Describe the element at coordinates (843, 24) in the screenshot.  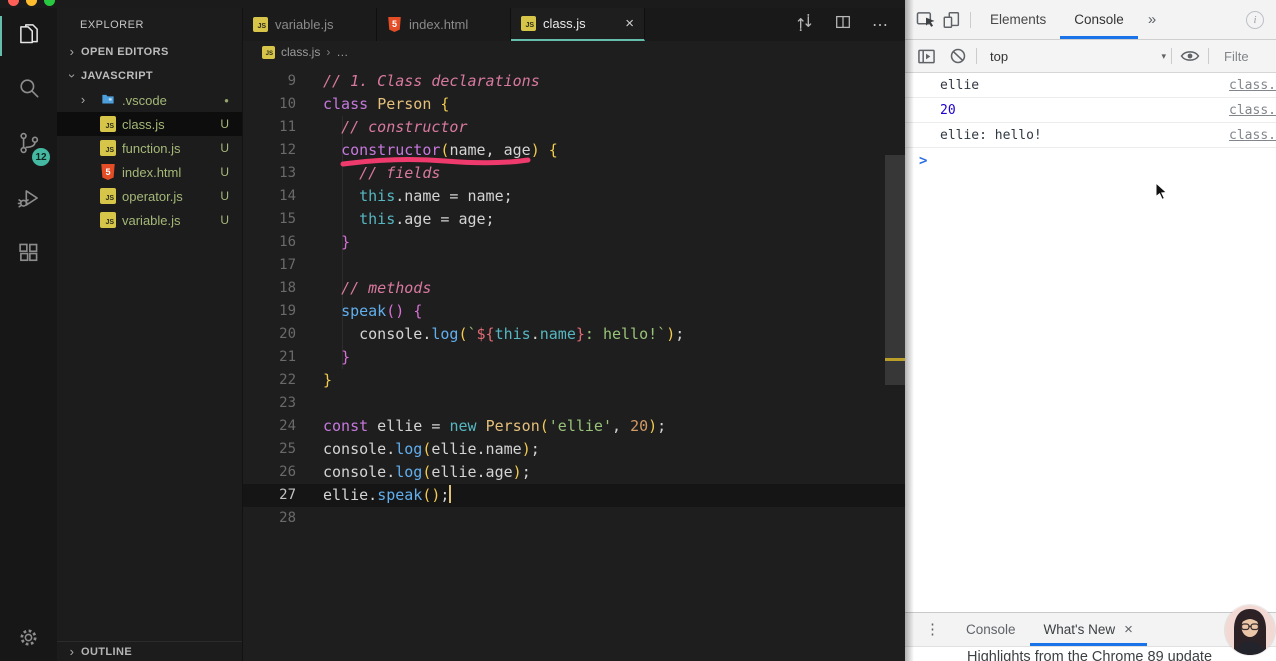
I see `split-editor-icon` at that location.